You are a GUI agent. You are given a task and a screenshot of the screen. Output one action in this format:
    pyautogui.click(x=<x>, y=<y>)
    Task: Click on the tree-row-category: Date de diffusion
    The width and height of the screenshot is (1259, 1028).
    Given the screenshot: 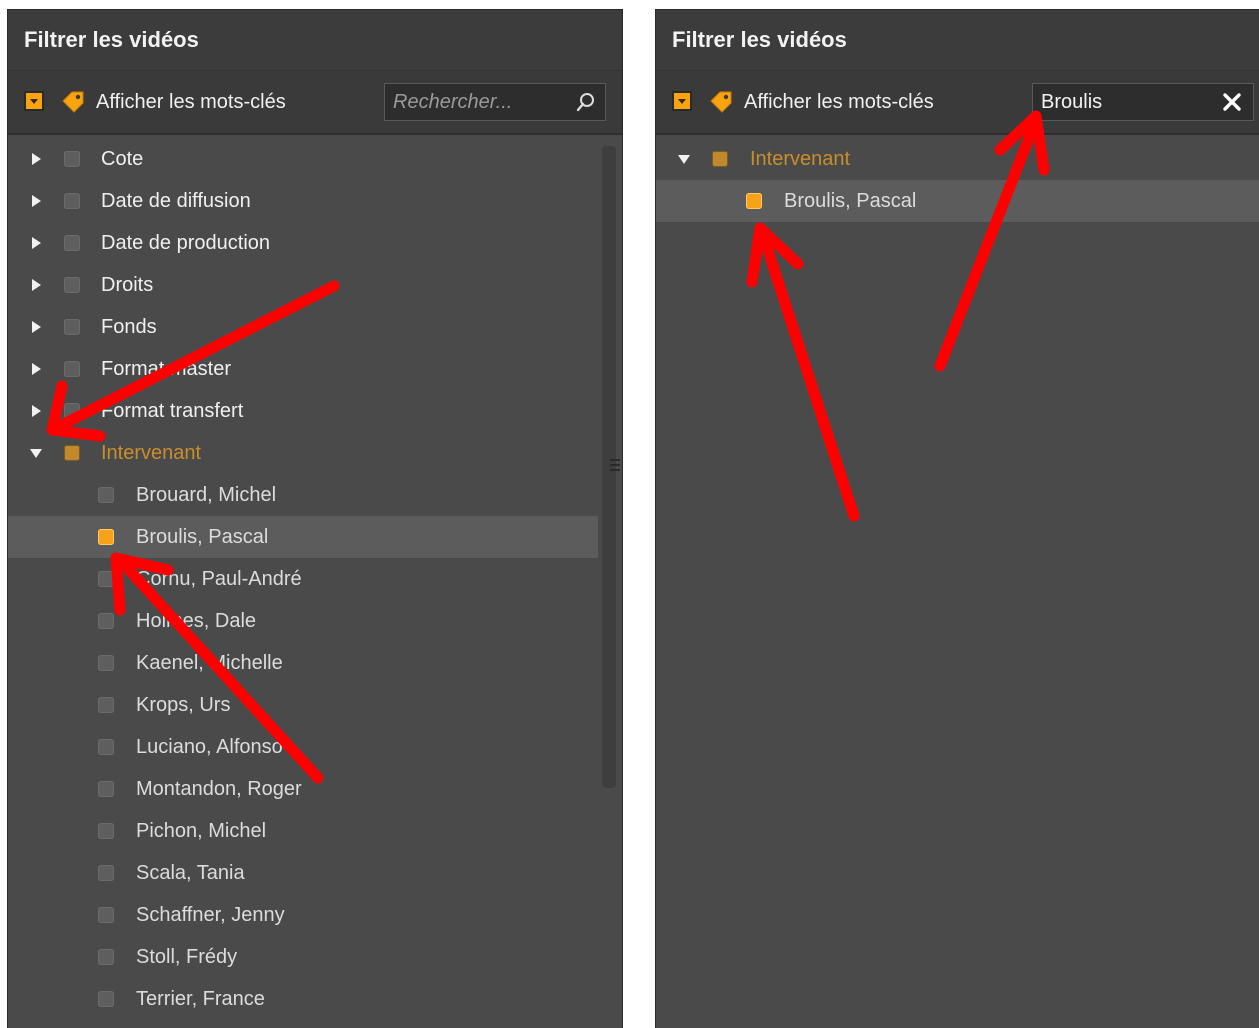 What is the action you would take?
    pyautogui.click(x=303, y=201)
    